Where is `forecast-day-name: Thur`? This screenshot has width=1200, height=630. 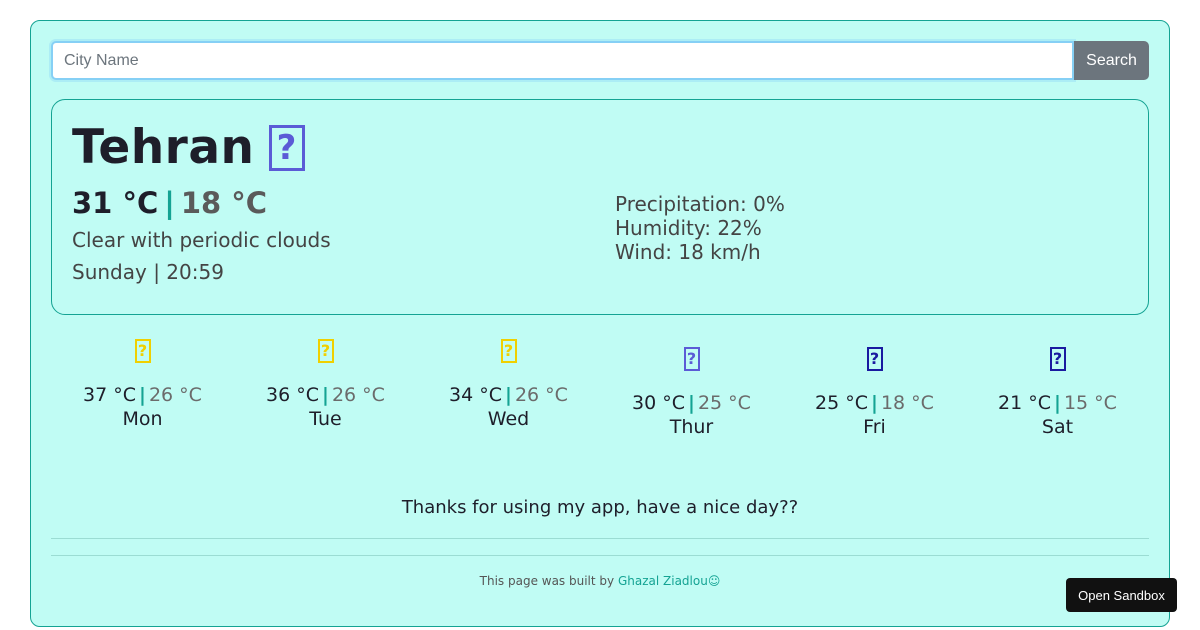 forecast-day-name: Thur is located at coordinates (691, 427).